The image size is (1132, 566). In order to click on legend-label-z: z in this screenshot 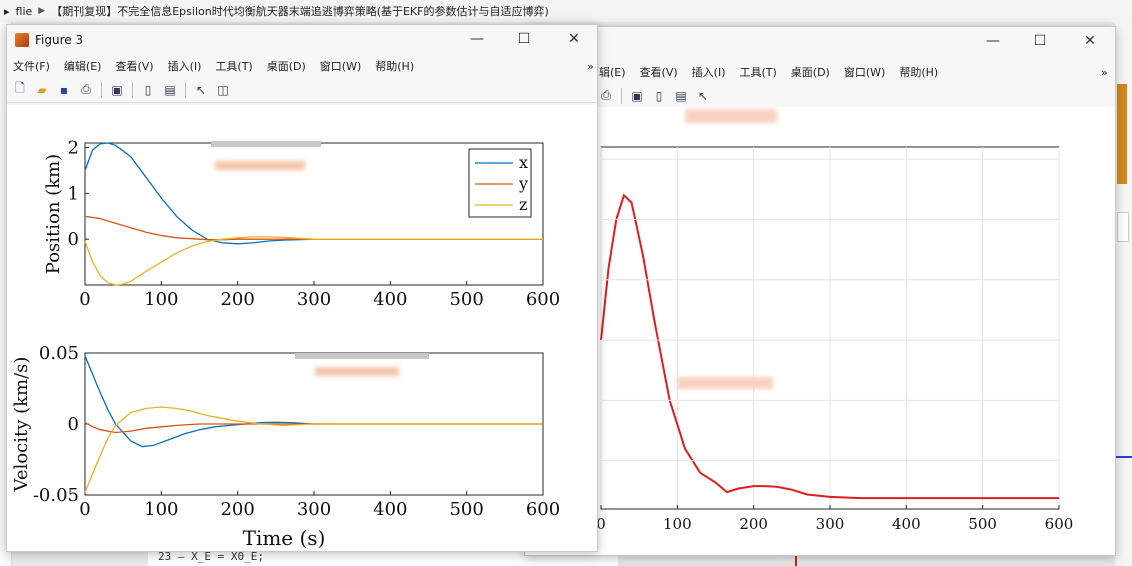, I will do `click(523, 204)`.